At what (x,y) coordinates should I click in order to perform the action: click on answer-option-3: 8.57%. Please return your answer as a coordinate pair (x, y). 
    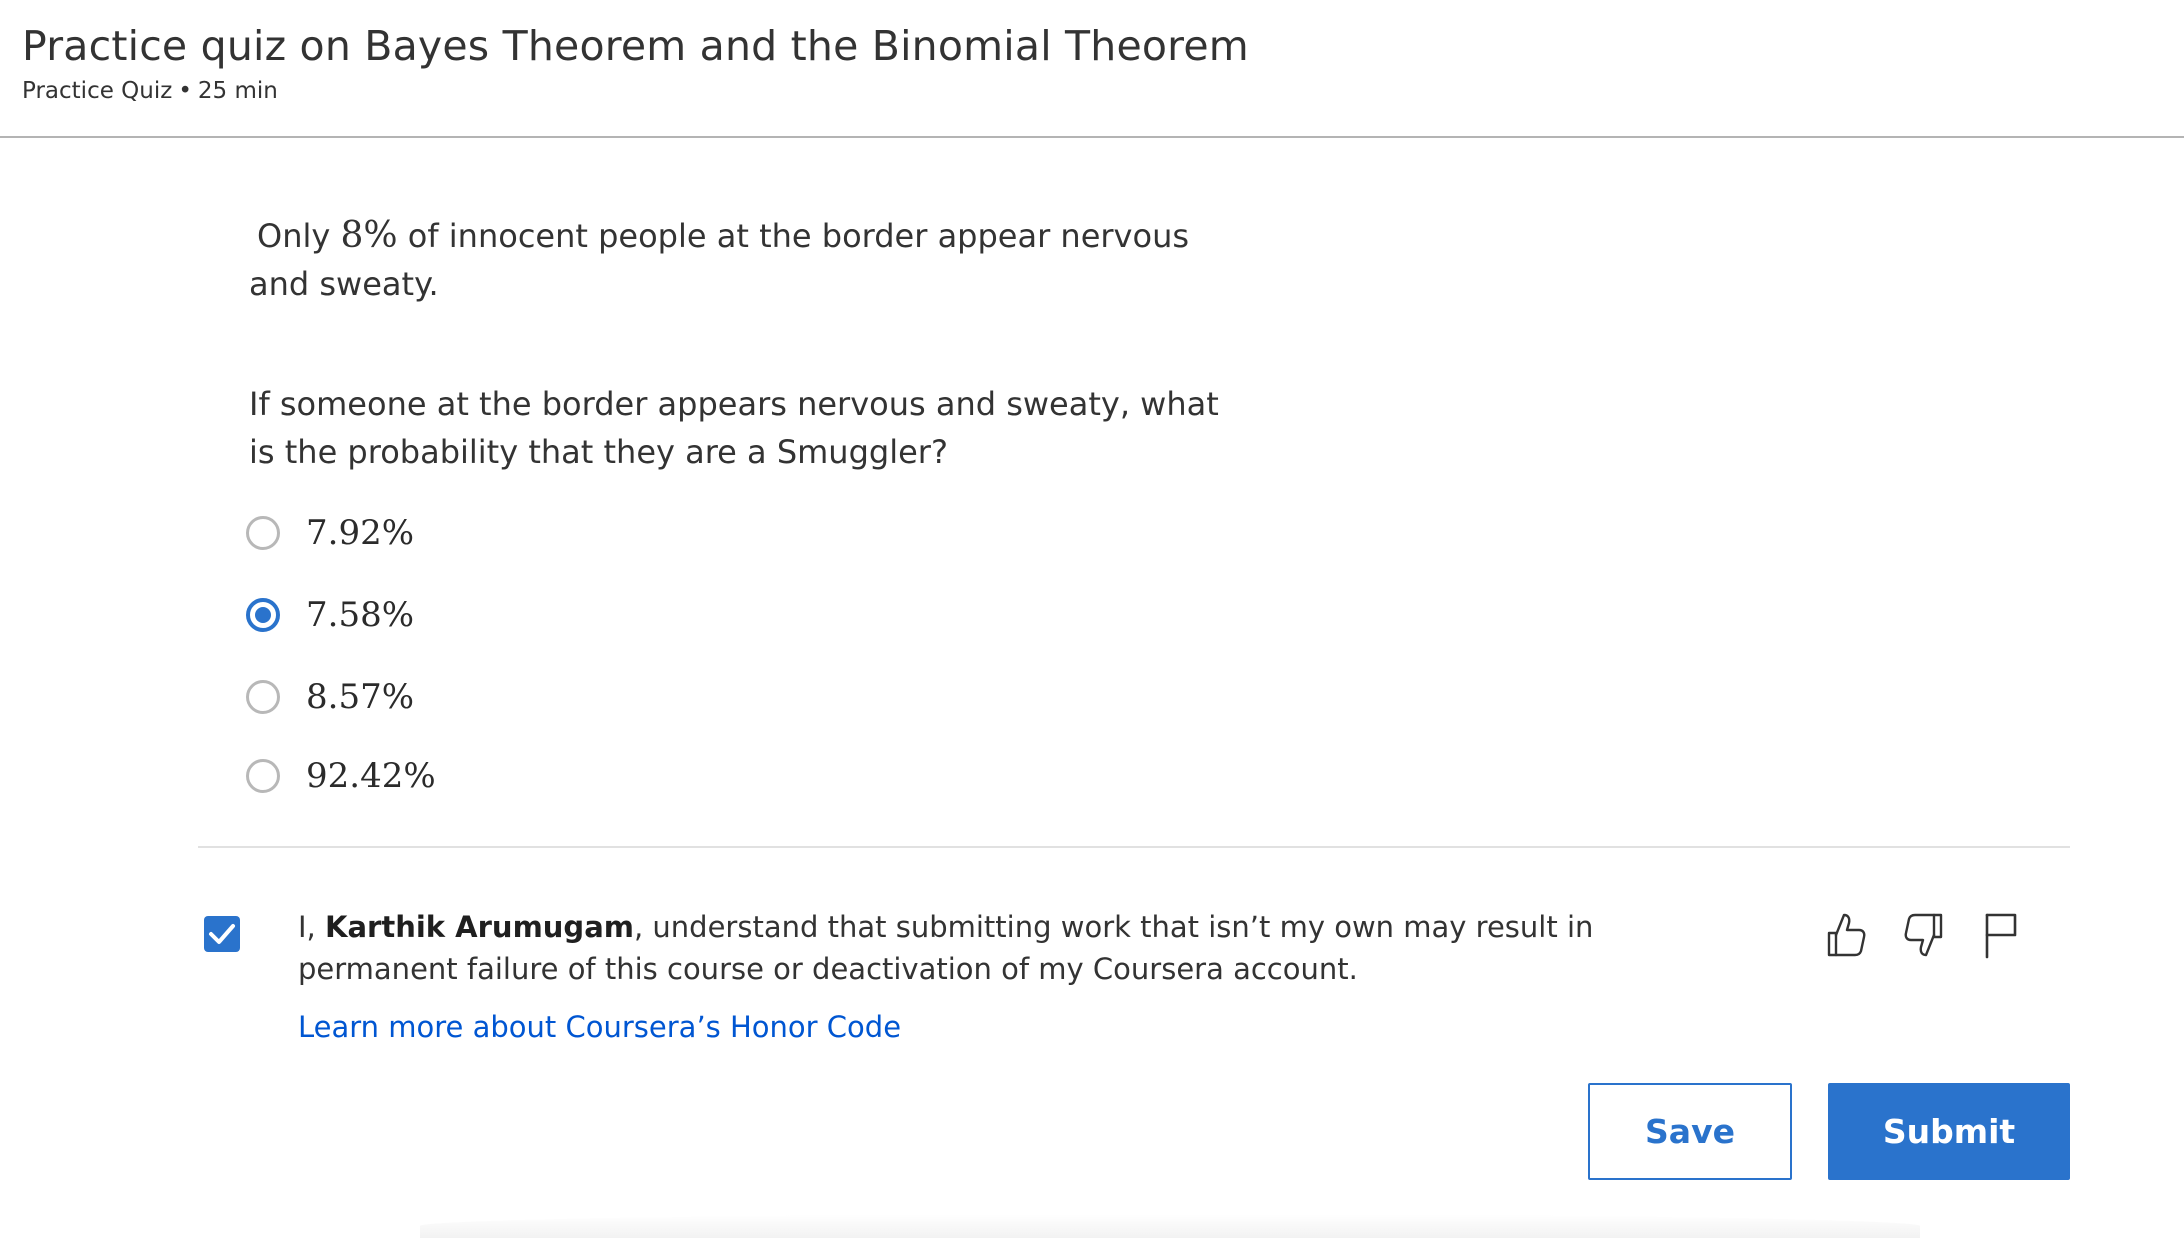
    Looking at the image, I should click on (330, 697).